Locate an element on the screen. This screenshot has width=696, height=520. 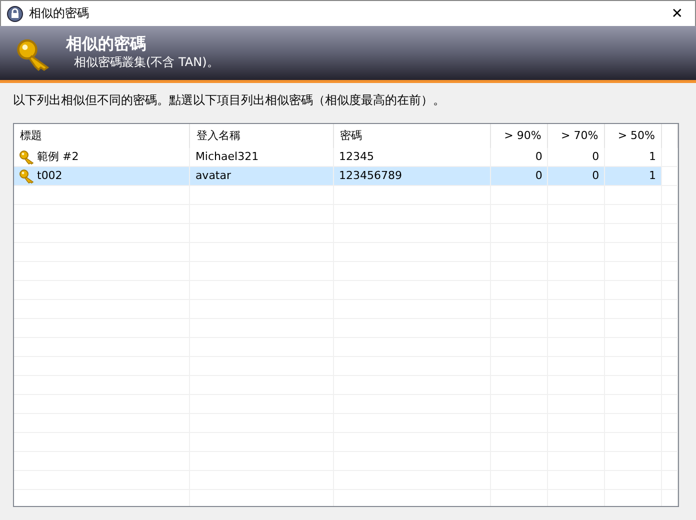
column-header: 密碼 is located at coordinates (413, 136).